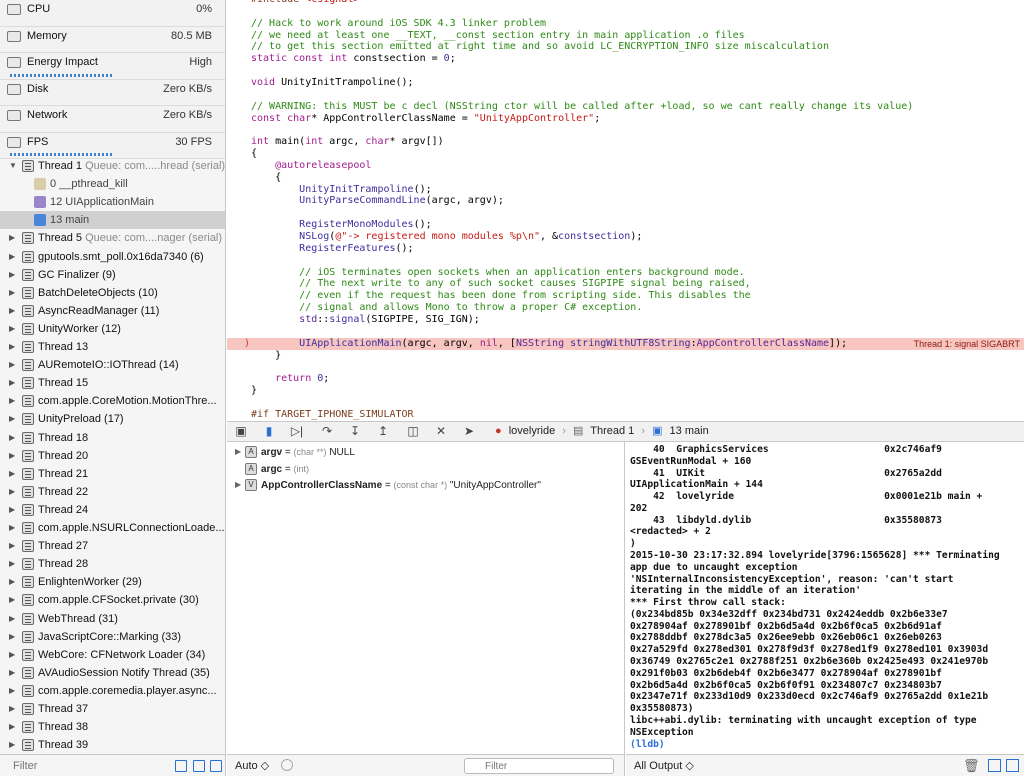 This screenshot has height=776, width=1024. What do you see at coordinates (426, 469) in the screenshot?
I see `variable-row: Aargc = (int)` at bounding box center [426, 469].